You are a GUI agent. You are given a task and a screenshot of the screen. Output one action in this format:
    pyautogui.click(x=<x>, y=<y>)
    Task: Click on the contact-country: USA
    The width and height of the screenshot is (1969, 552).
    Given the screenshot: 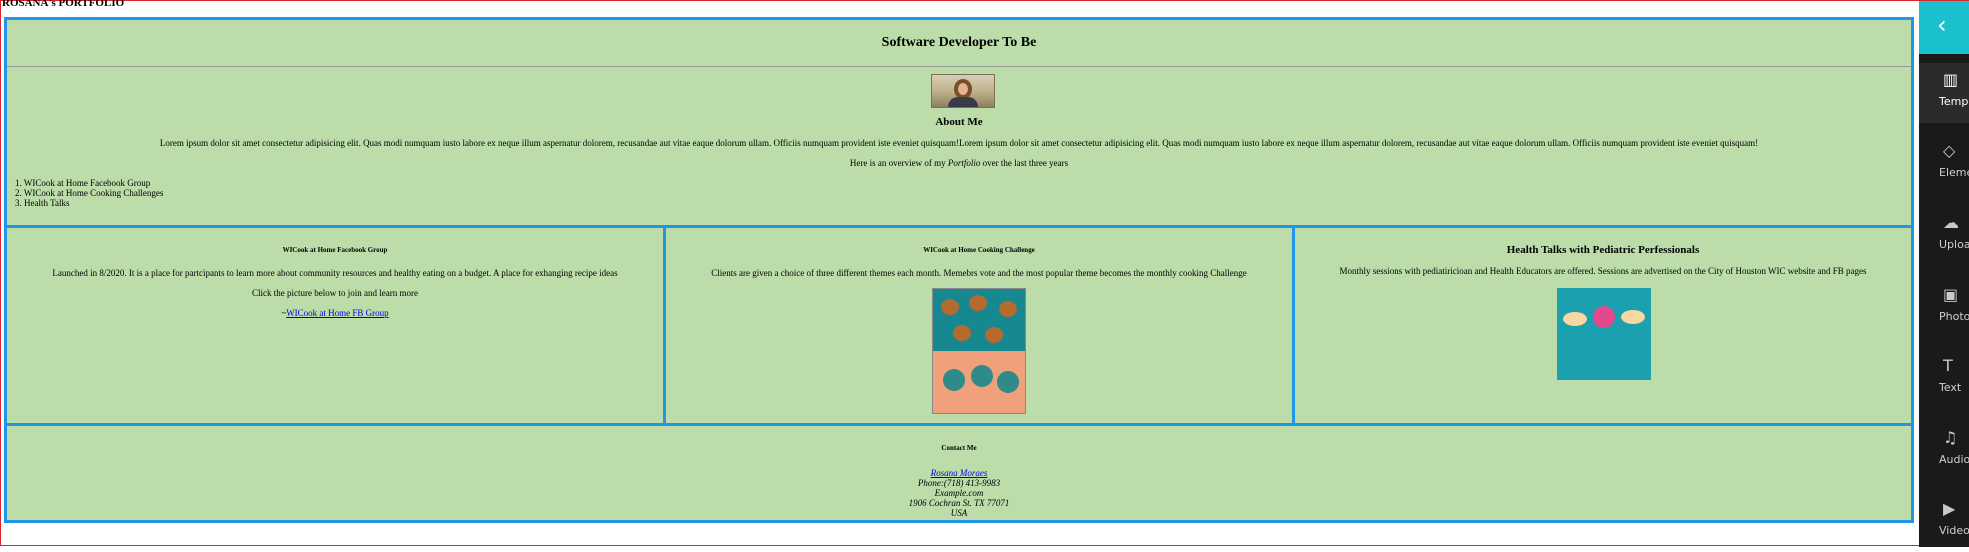 What is the action you would take?
    pyautogui.click(x=959, y=513)
    